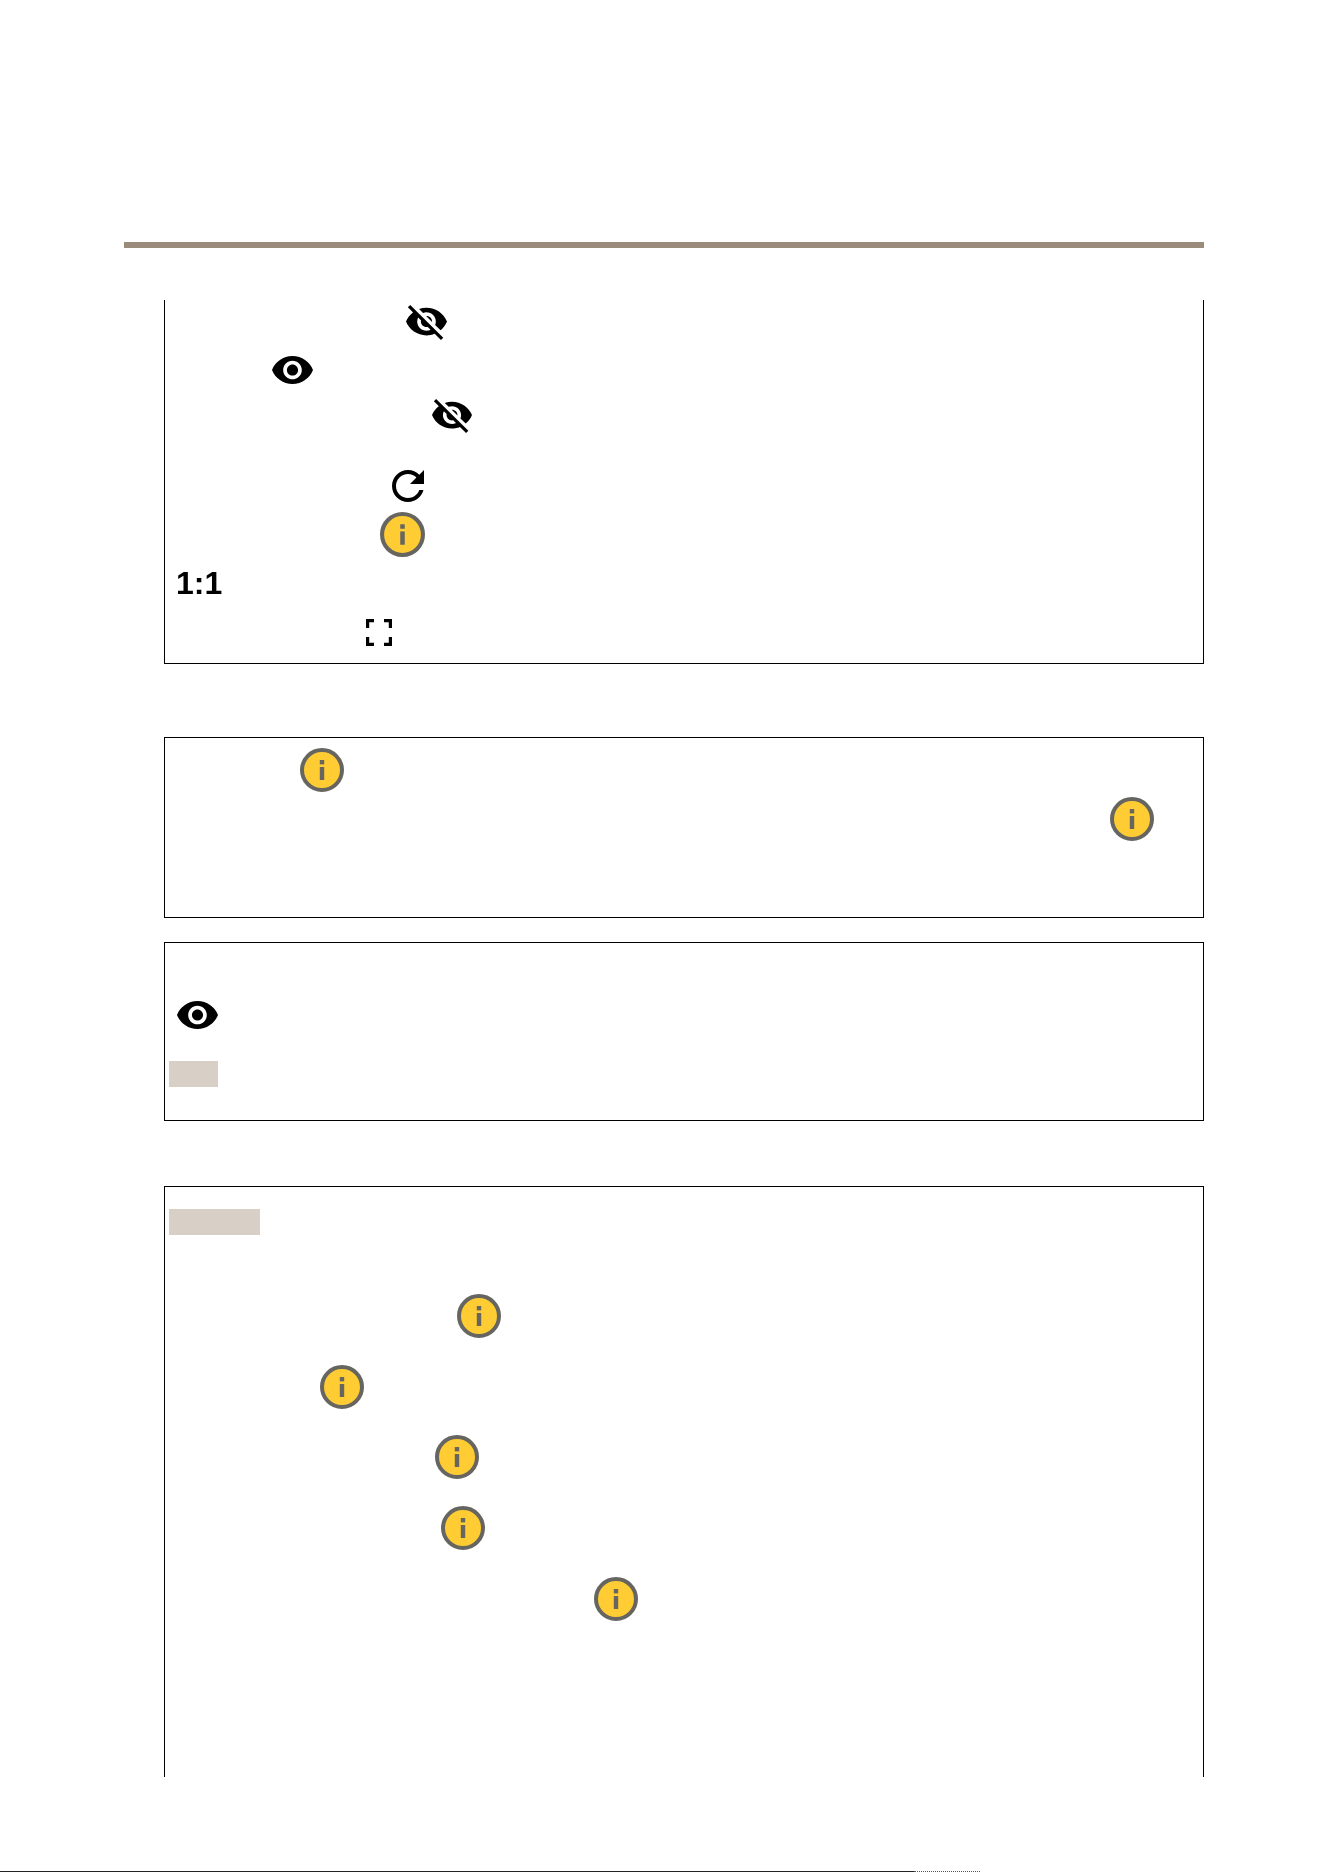 Image resolution: width=1324 pixels, height=1873 pixels. What do you see at coordinates (408, 486) in the screenshot?
I see `refresh-icon` at bounding box center [408, 486].